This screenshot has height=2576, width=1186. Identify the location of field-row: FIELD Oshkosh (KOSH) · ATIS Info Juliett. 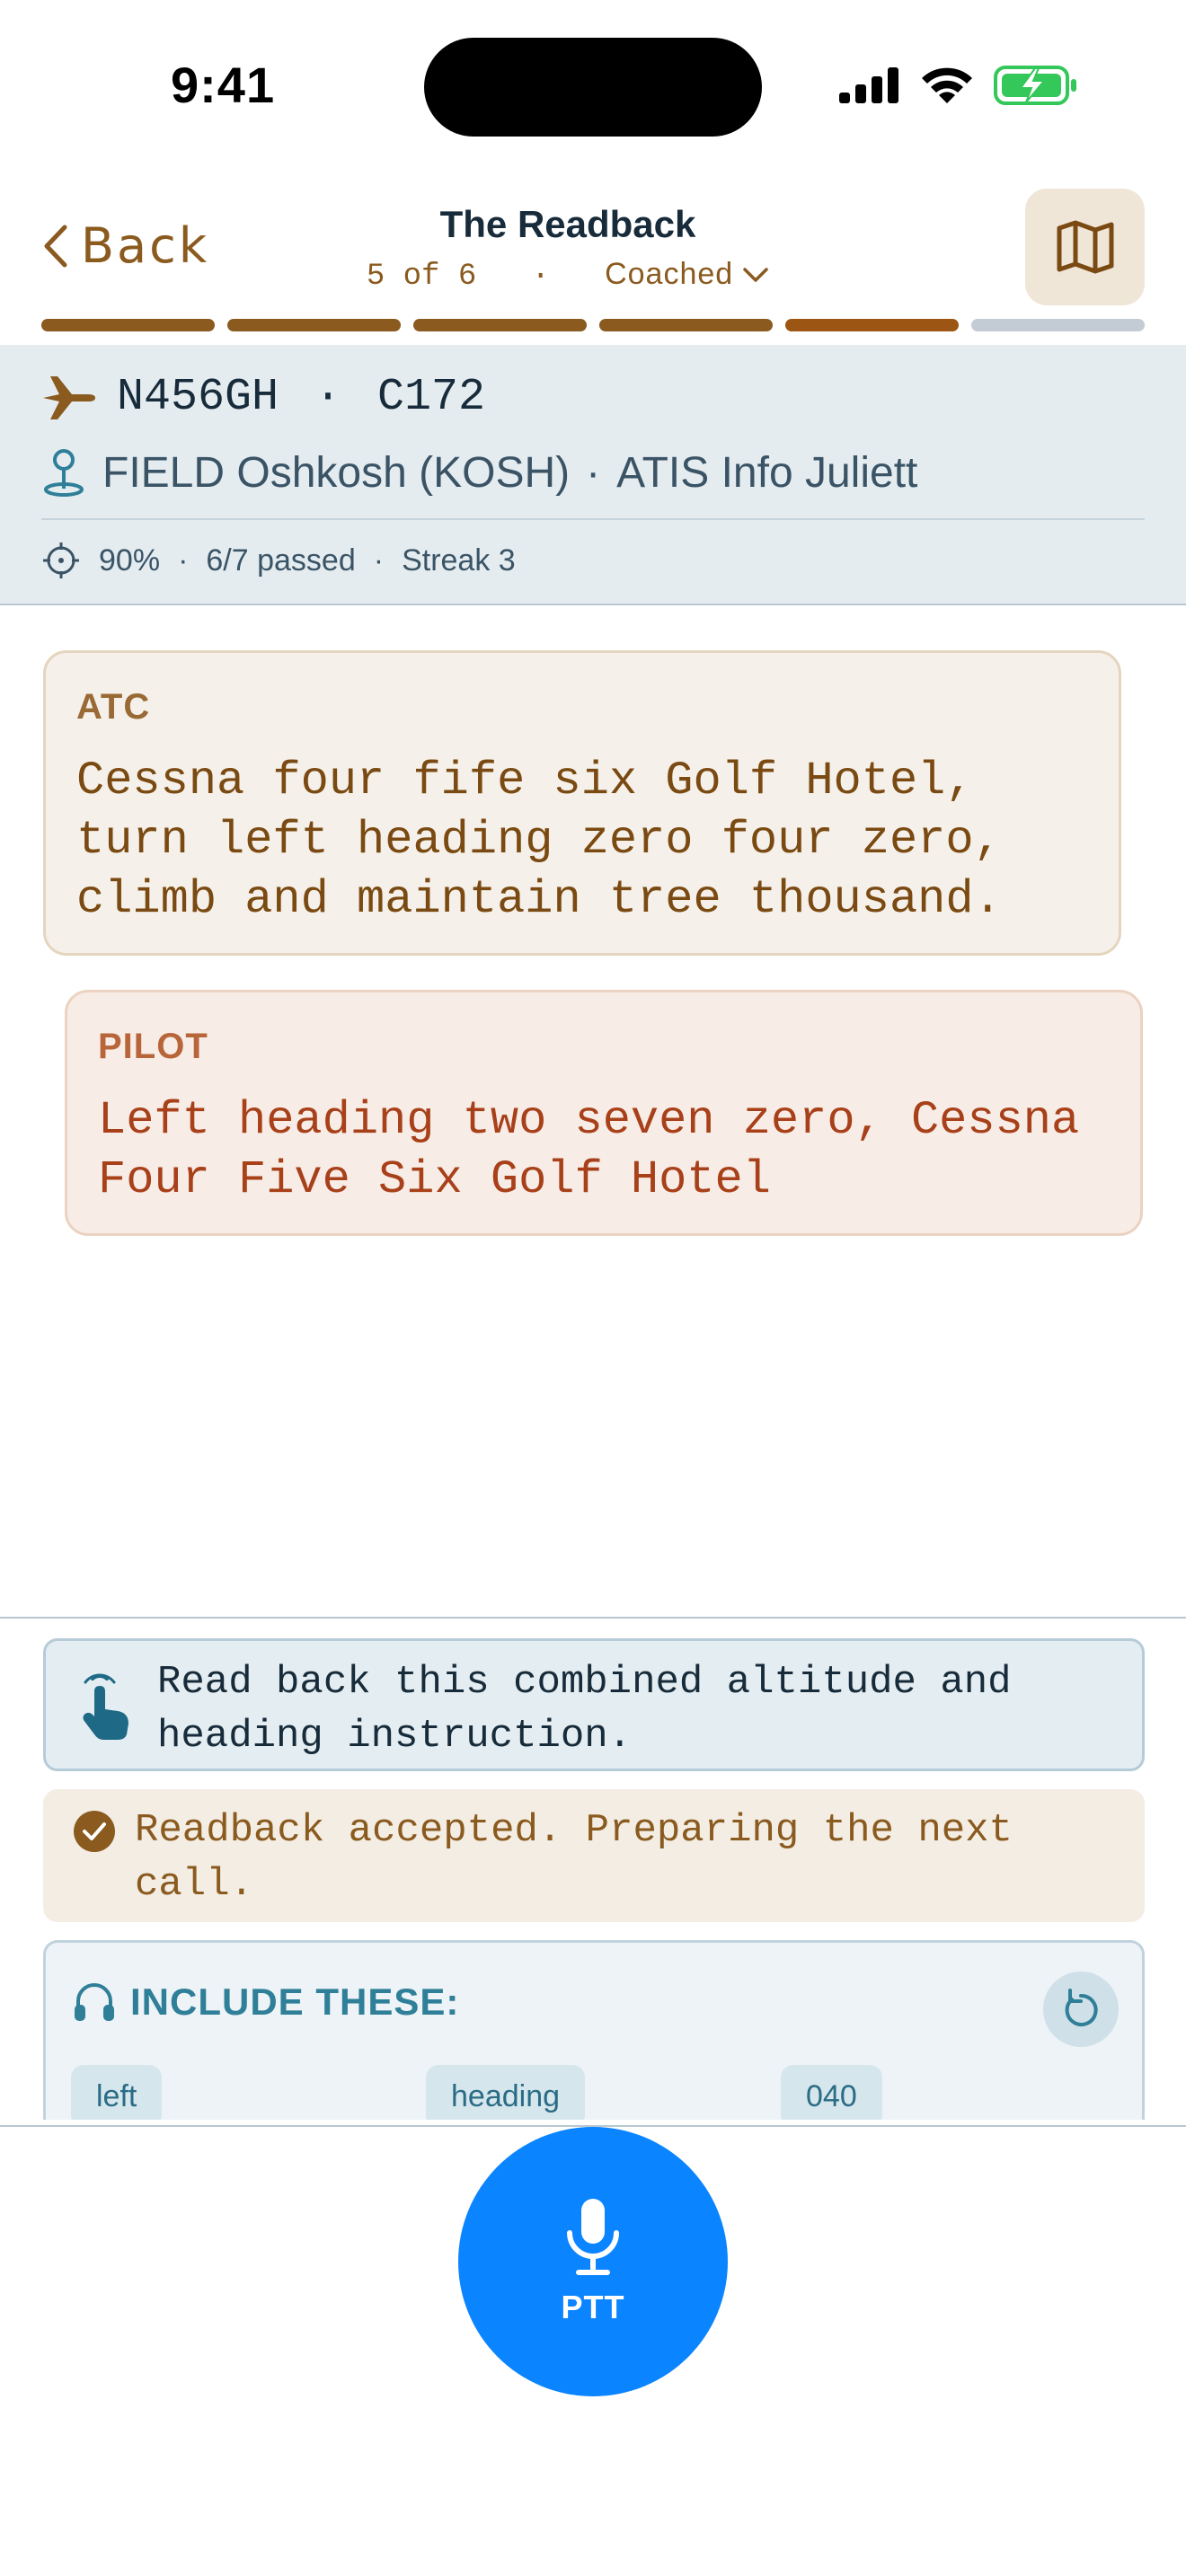
(479, 472).